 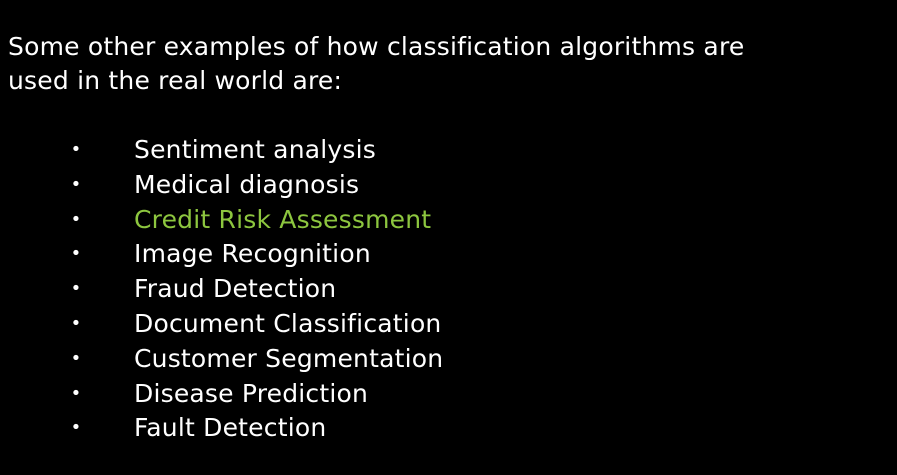 I want to click on list-item-label: Disease Prediction, so click(x=251, y=393).